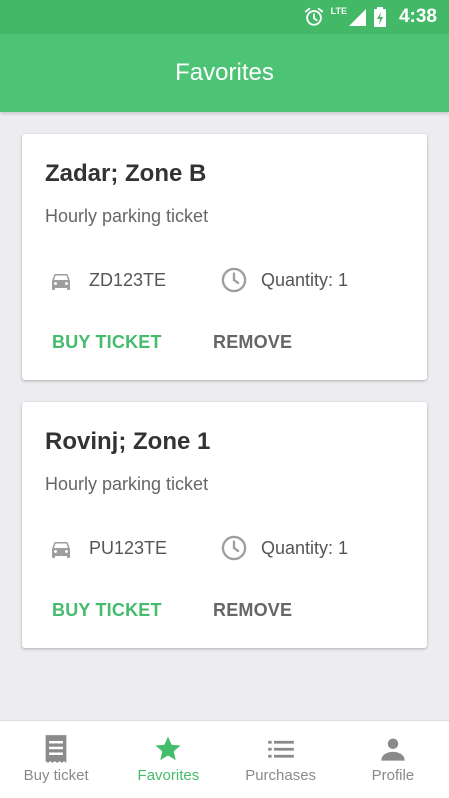  I want to click on bottom-navigation: Buy ticket Favorites Purchases Profile, so click(224, 759).